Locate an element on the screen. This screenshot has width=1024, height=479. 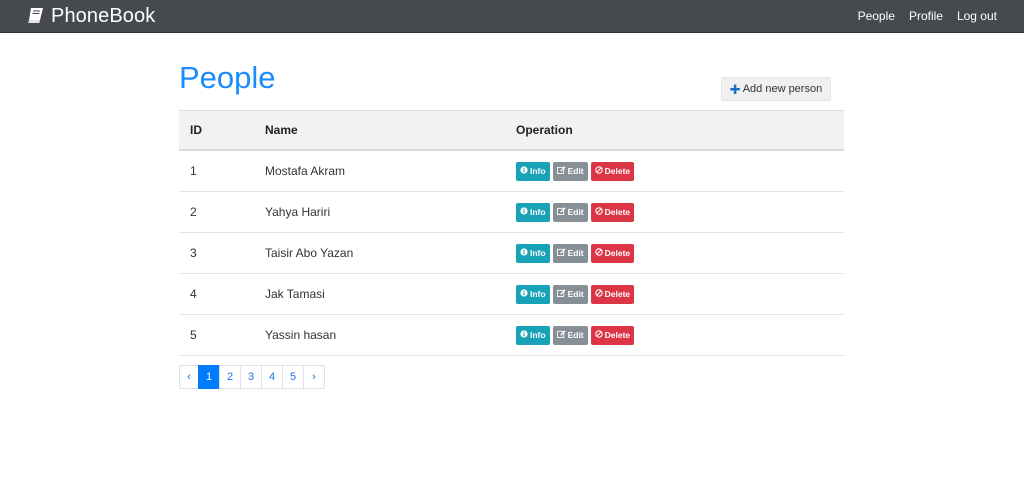
nav-people: People is located at coordinates (876, 16).